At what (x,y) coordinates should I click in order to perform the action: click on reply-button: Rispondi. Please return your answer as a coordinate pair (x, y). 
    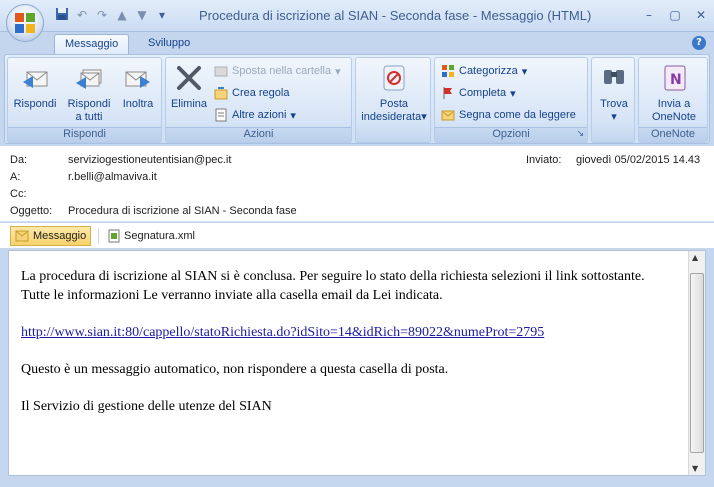
    Looking at the image, I should click on (35, 86).